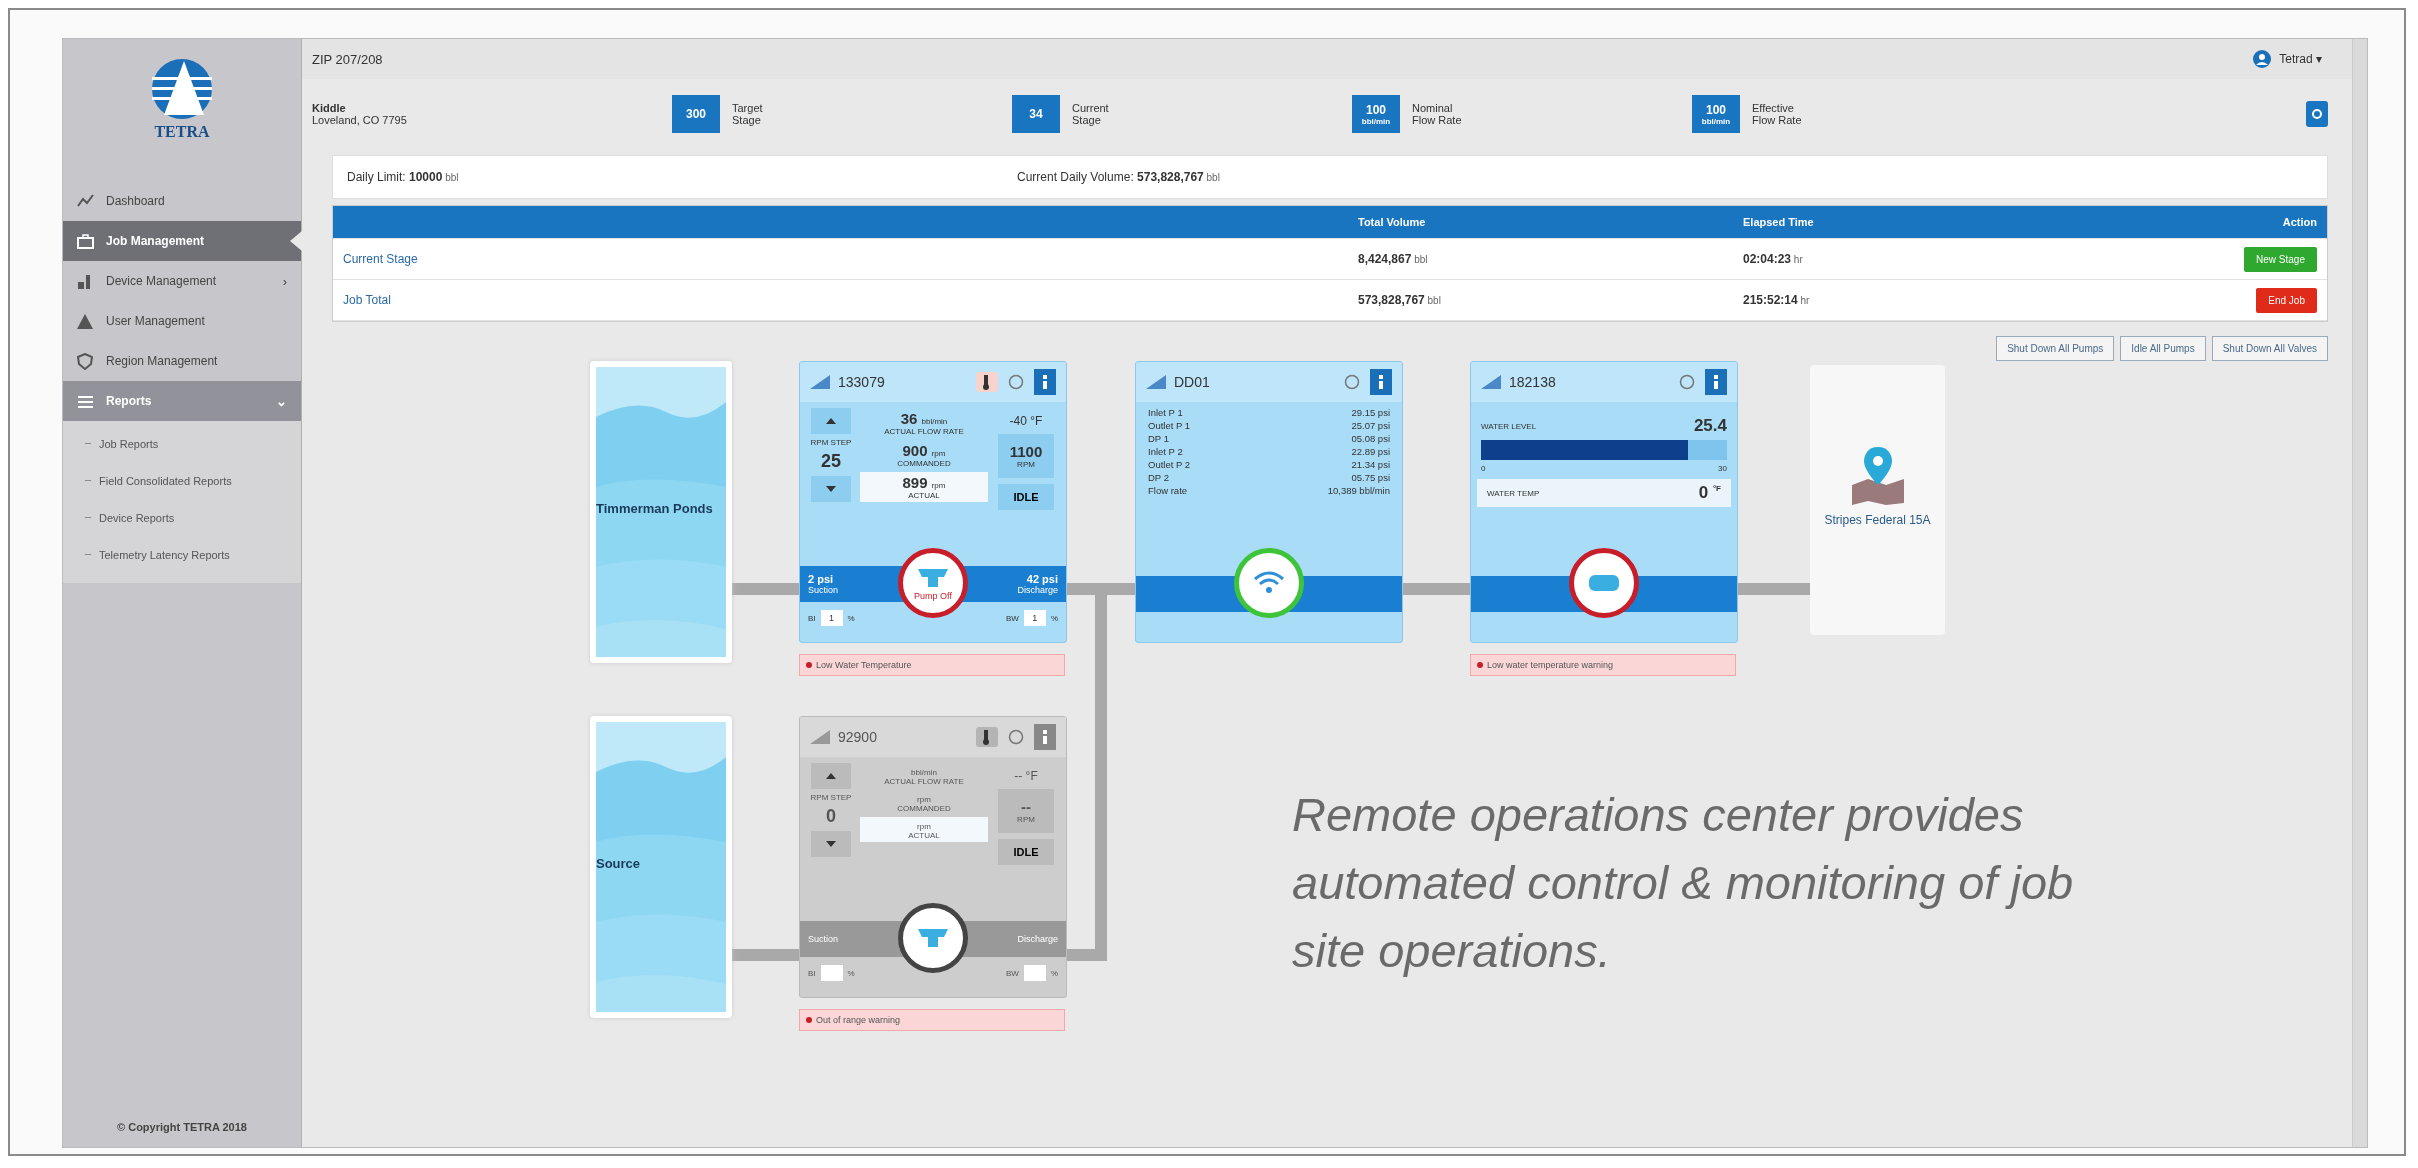  What do you see at coordinates (182, 89) in the screenshot?
I see `logo-icon` at bounding box center [182, 89].